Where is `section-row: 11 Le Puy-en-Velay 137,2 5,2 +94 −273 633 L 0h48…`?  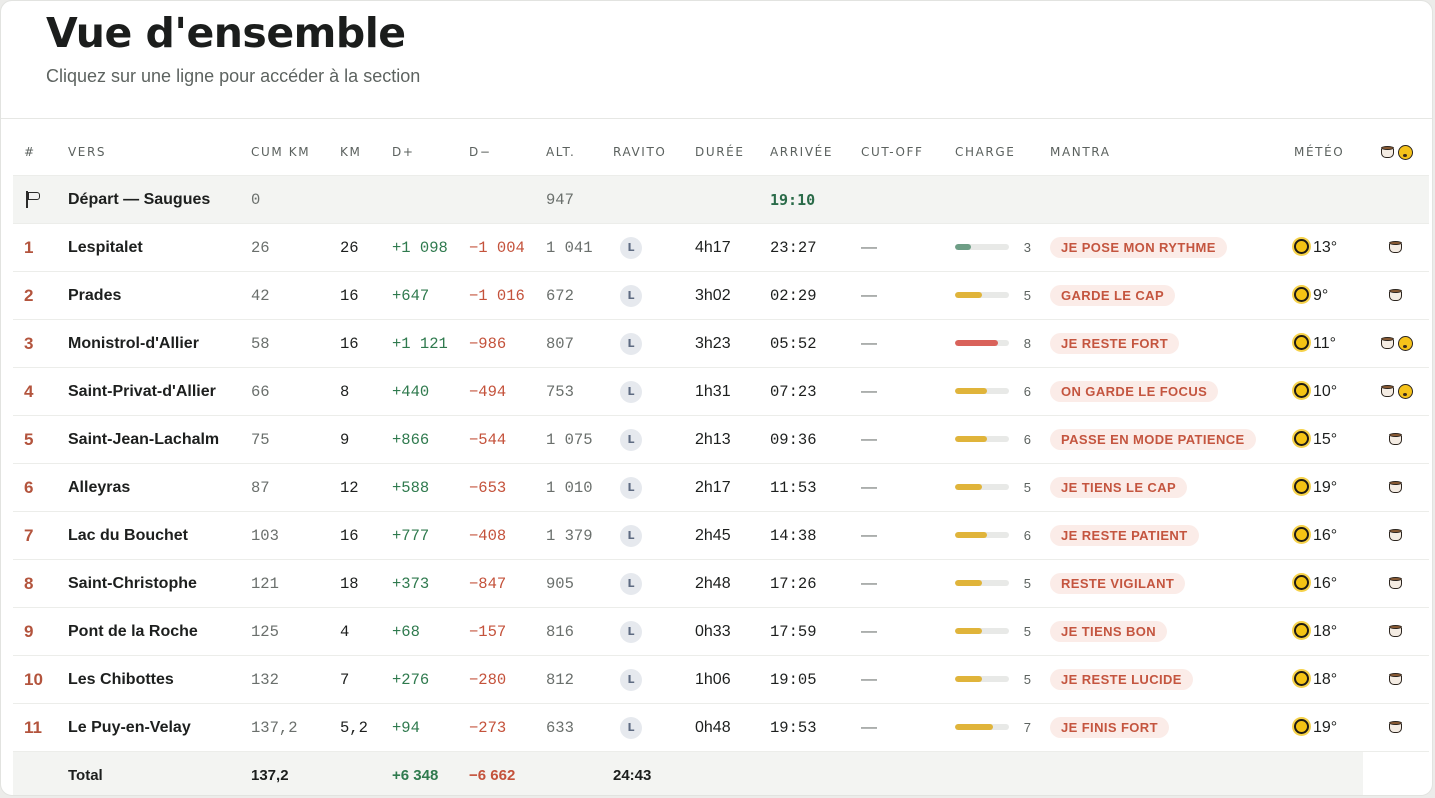 section-row: 11 Le Puy-en-Velay 137,2 5,2 +94 −273 633 L 0h48… is located at coordinates (721, 727).